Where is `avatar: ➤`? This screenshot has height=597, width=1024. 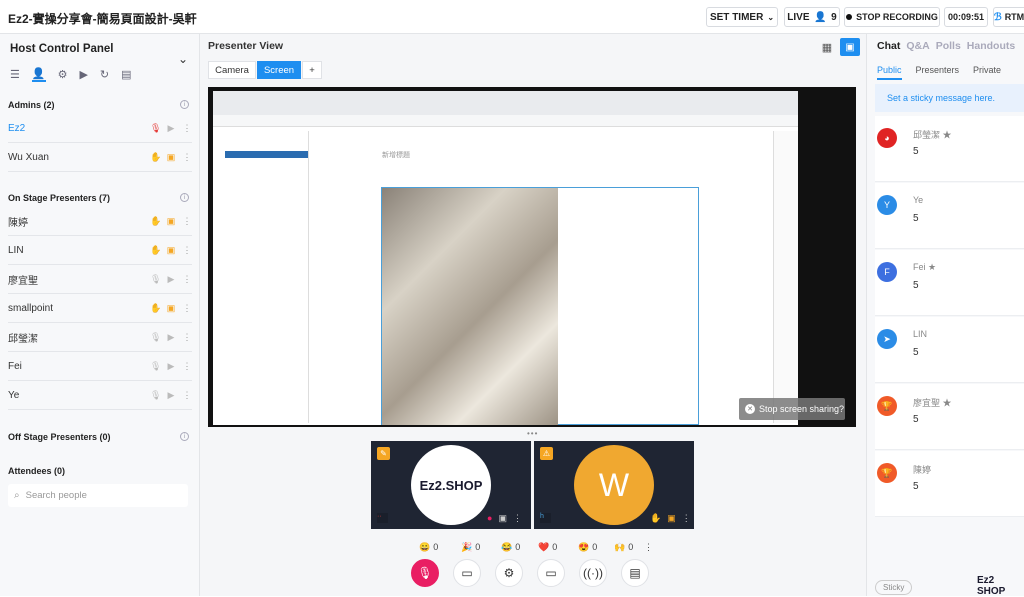
avatar: ➤ is located at coordinates (887, 339).